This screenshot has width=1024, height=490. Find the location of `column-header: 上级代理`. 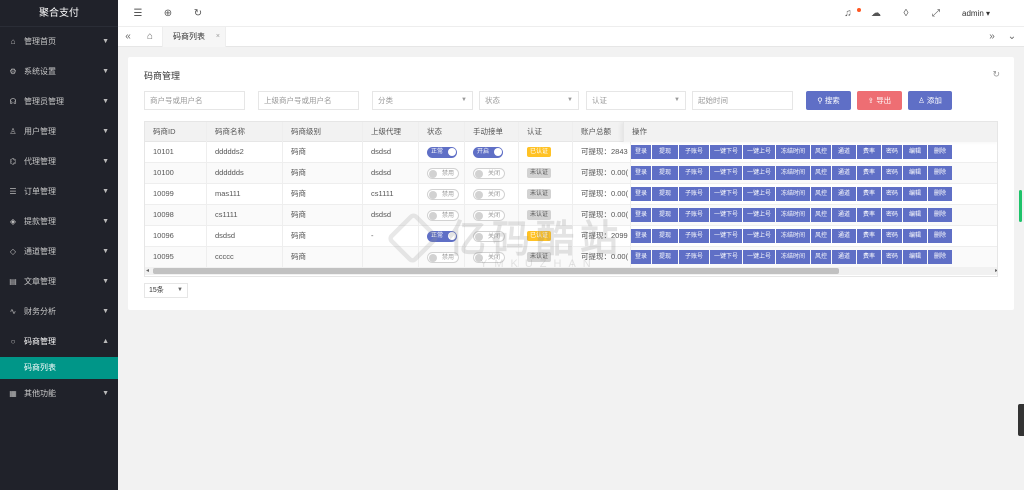

column-header: 上级代理 is located at coordinates (391, 132).